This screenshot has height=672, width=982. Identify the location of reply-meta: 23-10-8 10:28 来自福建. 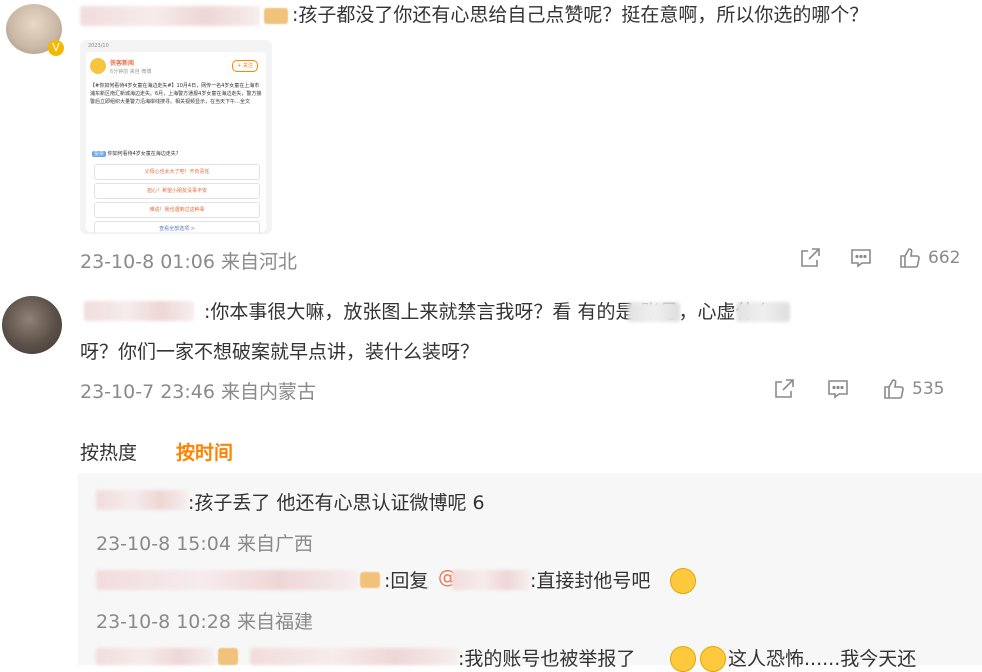
(204, 622).